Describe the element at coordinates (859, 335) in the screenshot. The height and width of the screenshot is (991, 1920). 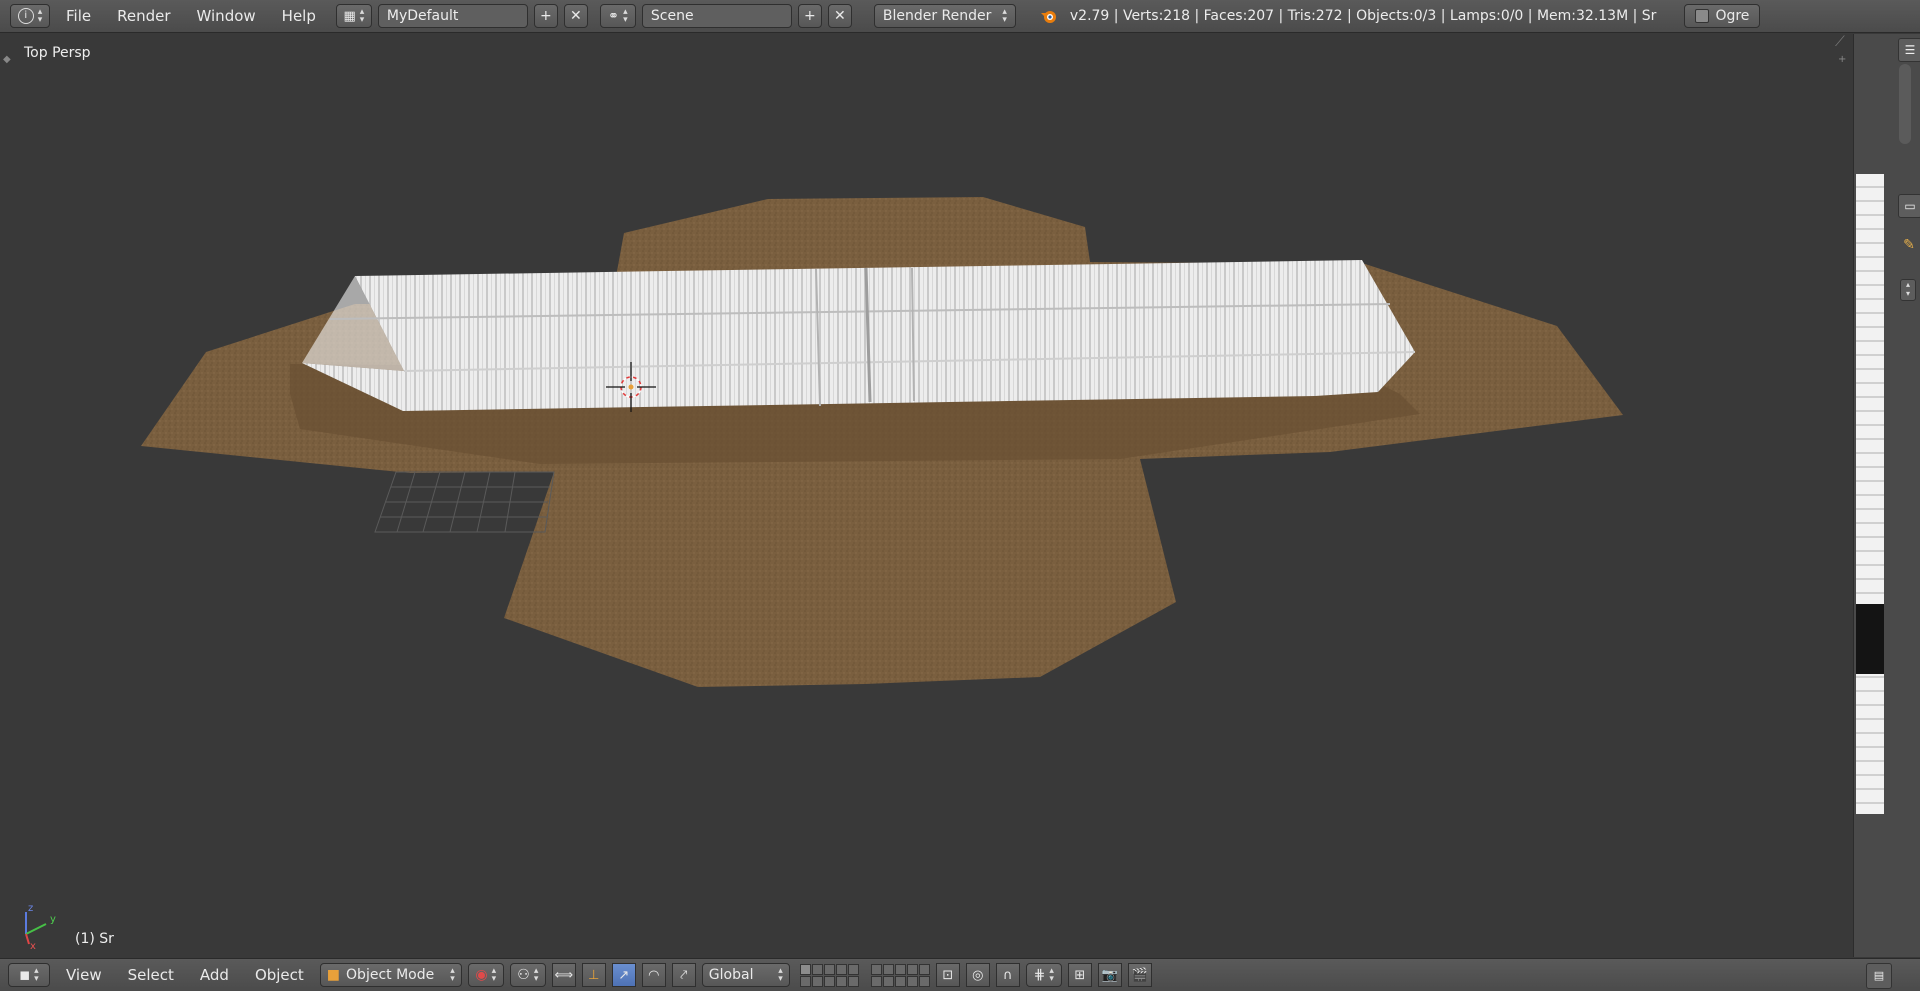
I see `shipping-containers` at that location.